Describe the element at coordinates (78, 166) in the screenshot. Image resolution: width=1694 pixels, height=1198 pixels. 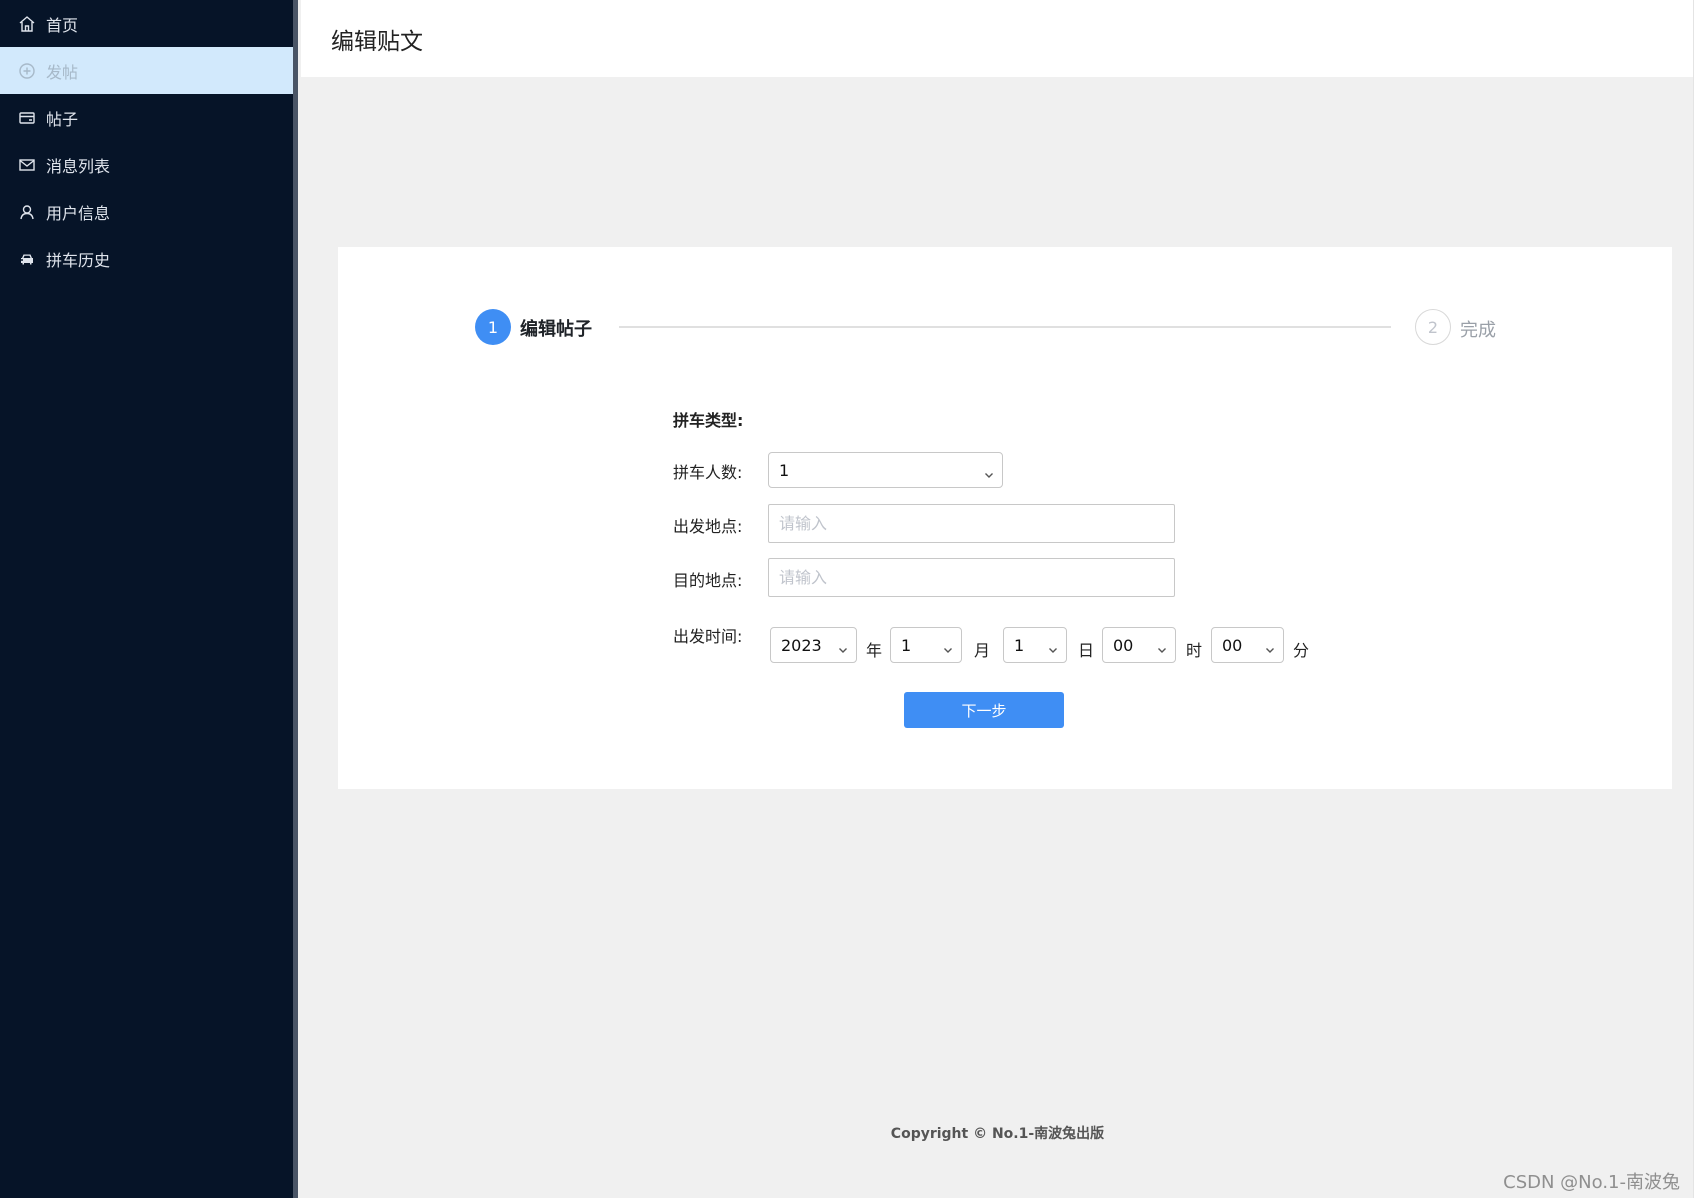
I see `sidebar-item-label: 消息列表` at that location.